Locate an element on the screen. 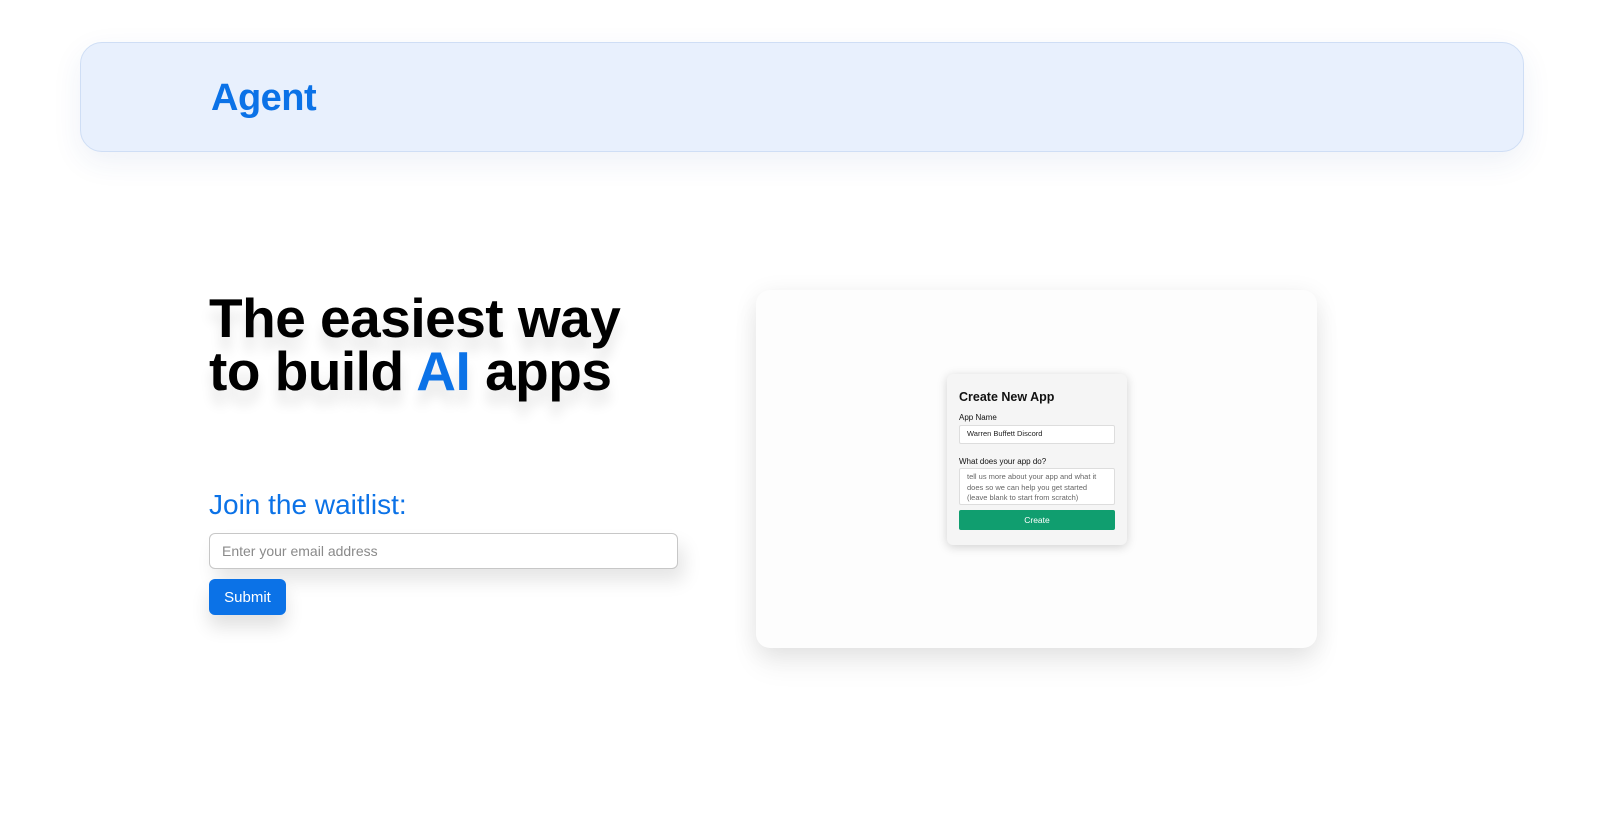 The width and height of the screenshot is (1600, 834). preview-app-name-field: Warren Buffett Discord is located at coordinates (1037, 434).